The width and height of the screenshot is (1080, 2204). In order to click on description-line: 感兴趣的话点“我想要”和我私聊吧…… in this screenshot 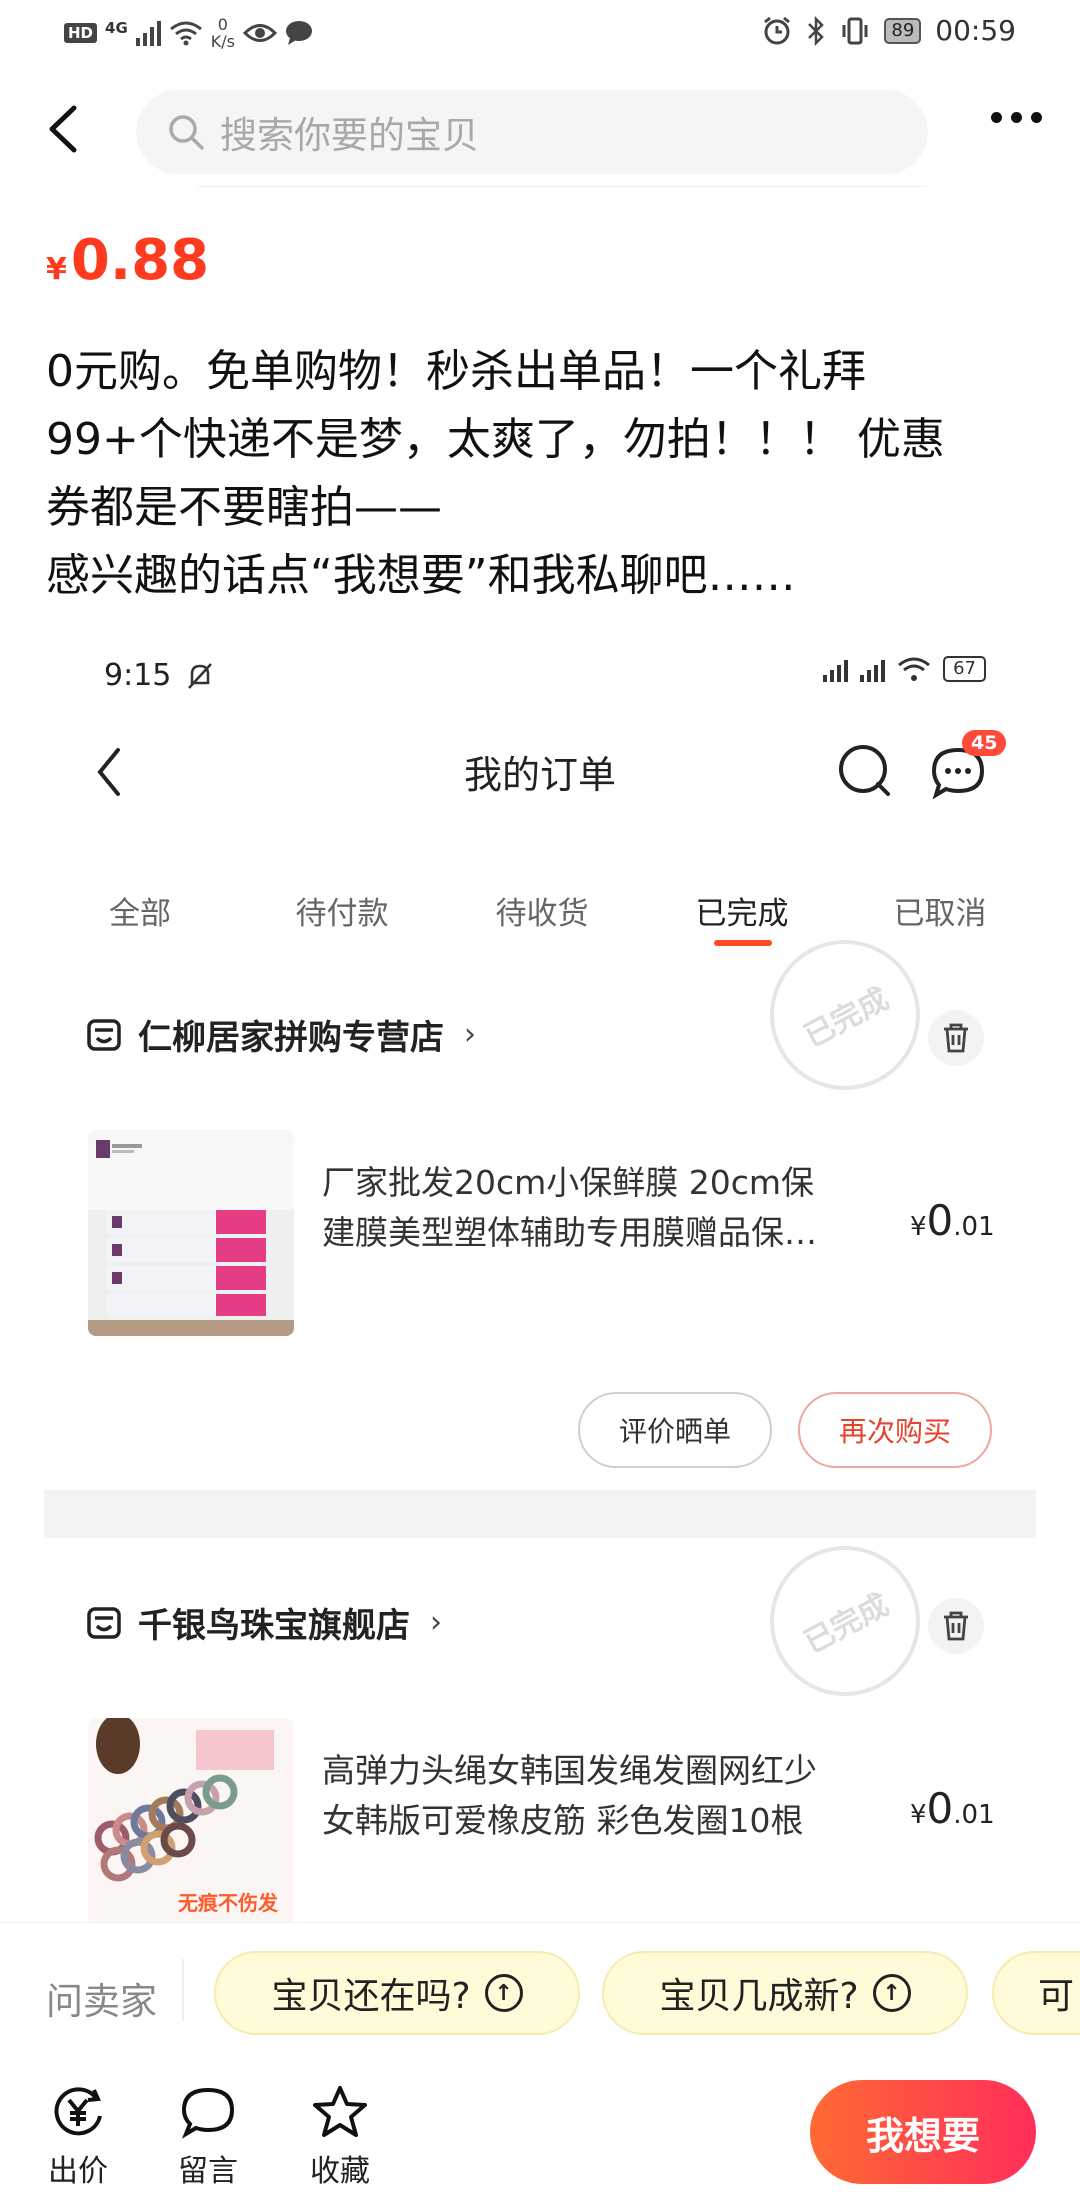, I will do `click(421, 575)`.